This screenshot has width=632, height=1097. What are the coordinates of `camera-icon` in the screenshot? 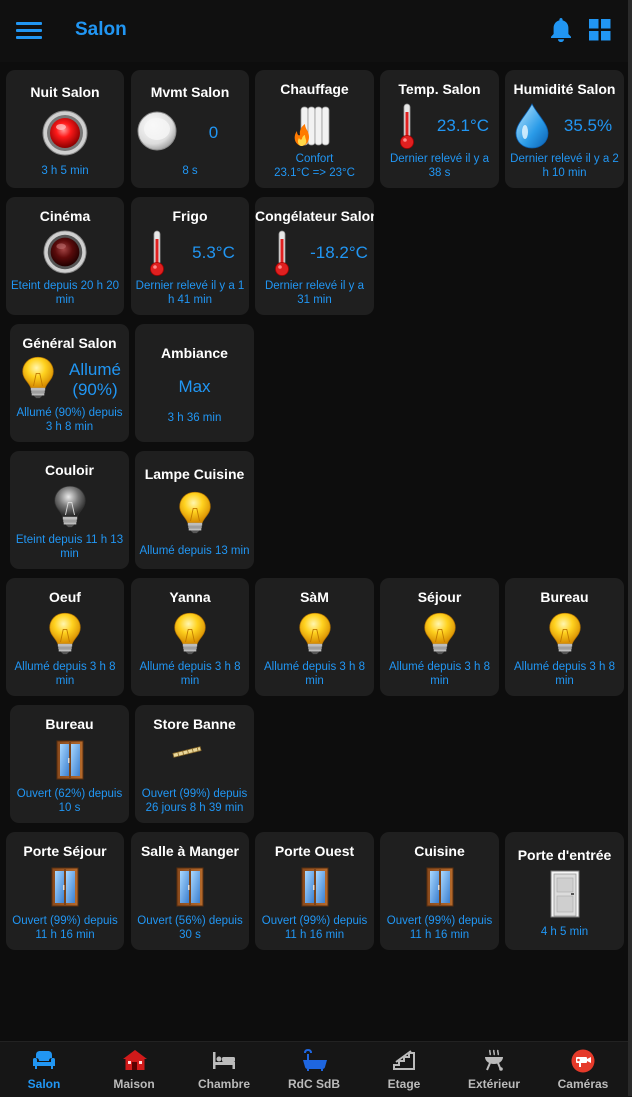 It's located at (583, 1061).